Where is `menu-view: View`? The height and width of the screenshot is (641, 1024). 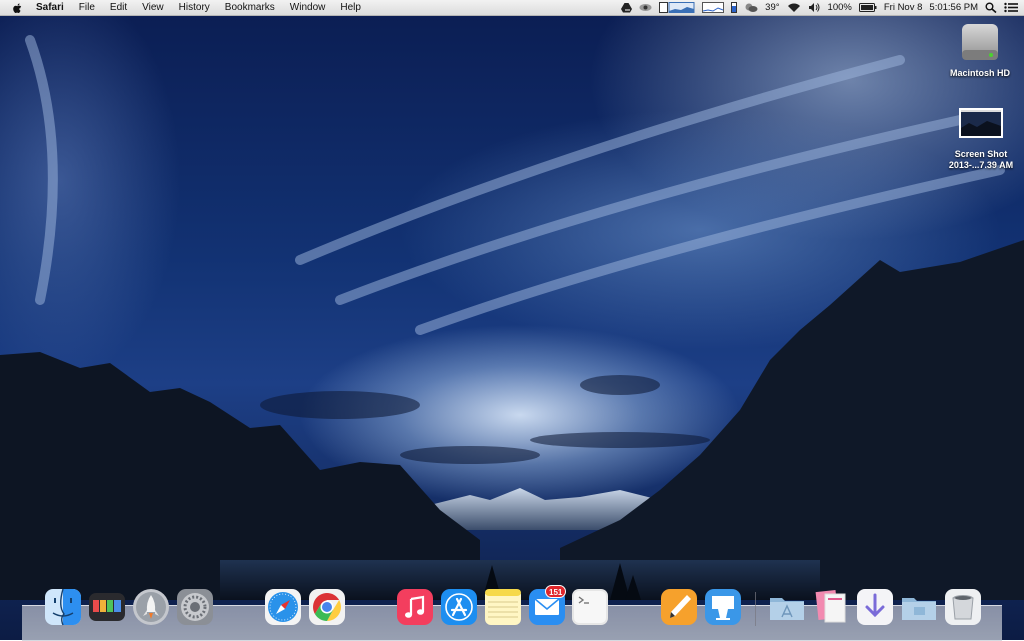 menu-view: View is located at coordinates (153, 7).